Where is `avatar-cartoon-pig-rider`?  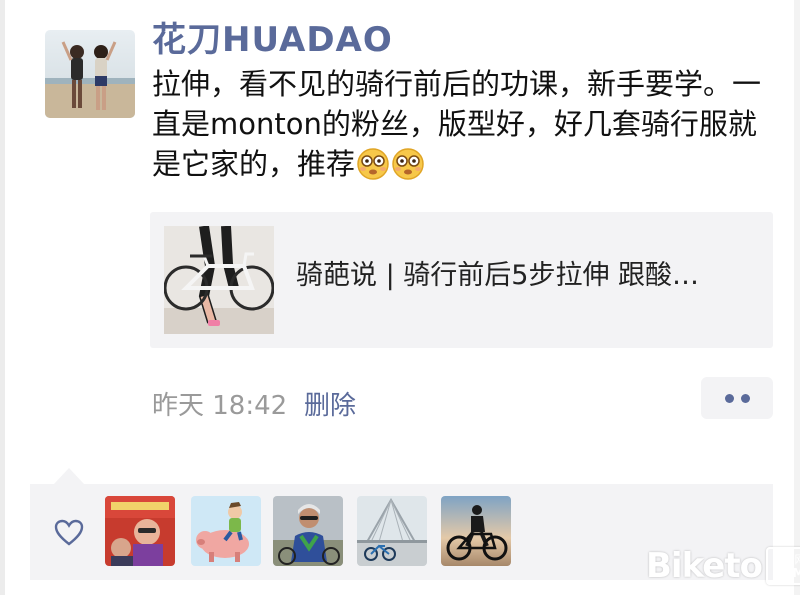 avatar-cartoon-pig-rider is located at coordinates (226, 531).